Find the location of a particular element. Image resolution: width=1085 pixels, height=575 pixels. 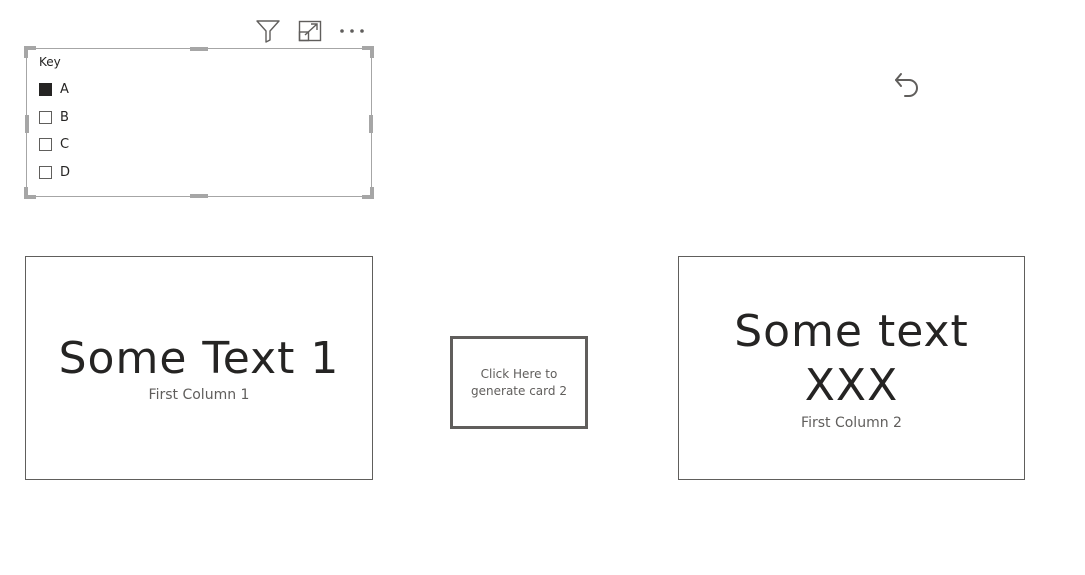

resize-handle-top is located at coordinates (199, 49).